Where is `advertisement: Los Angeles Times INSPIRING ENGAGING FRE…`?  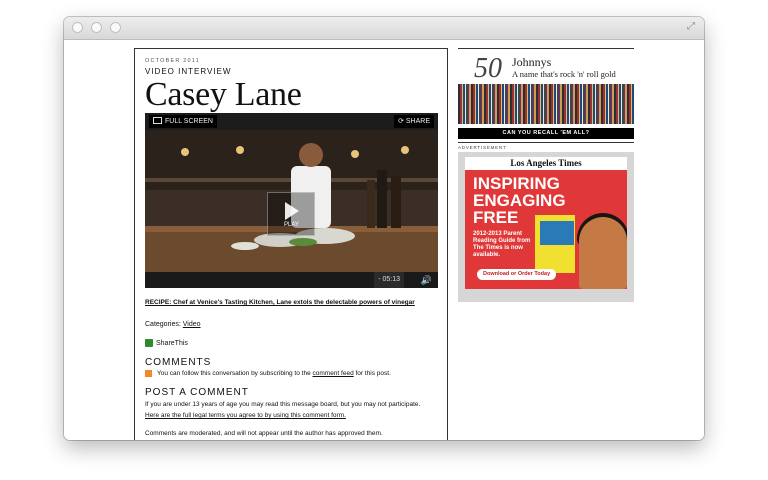 advertisement: Los Angeles Times INSPIRING ENGAGING FRE… is located at coordinates (546, 227).